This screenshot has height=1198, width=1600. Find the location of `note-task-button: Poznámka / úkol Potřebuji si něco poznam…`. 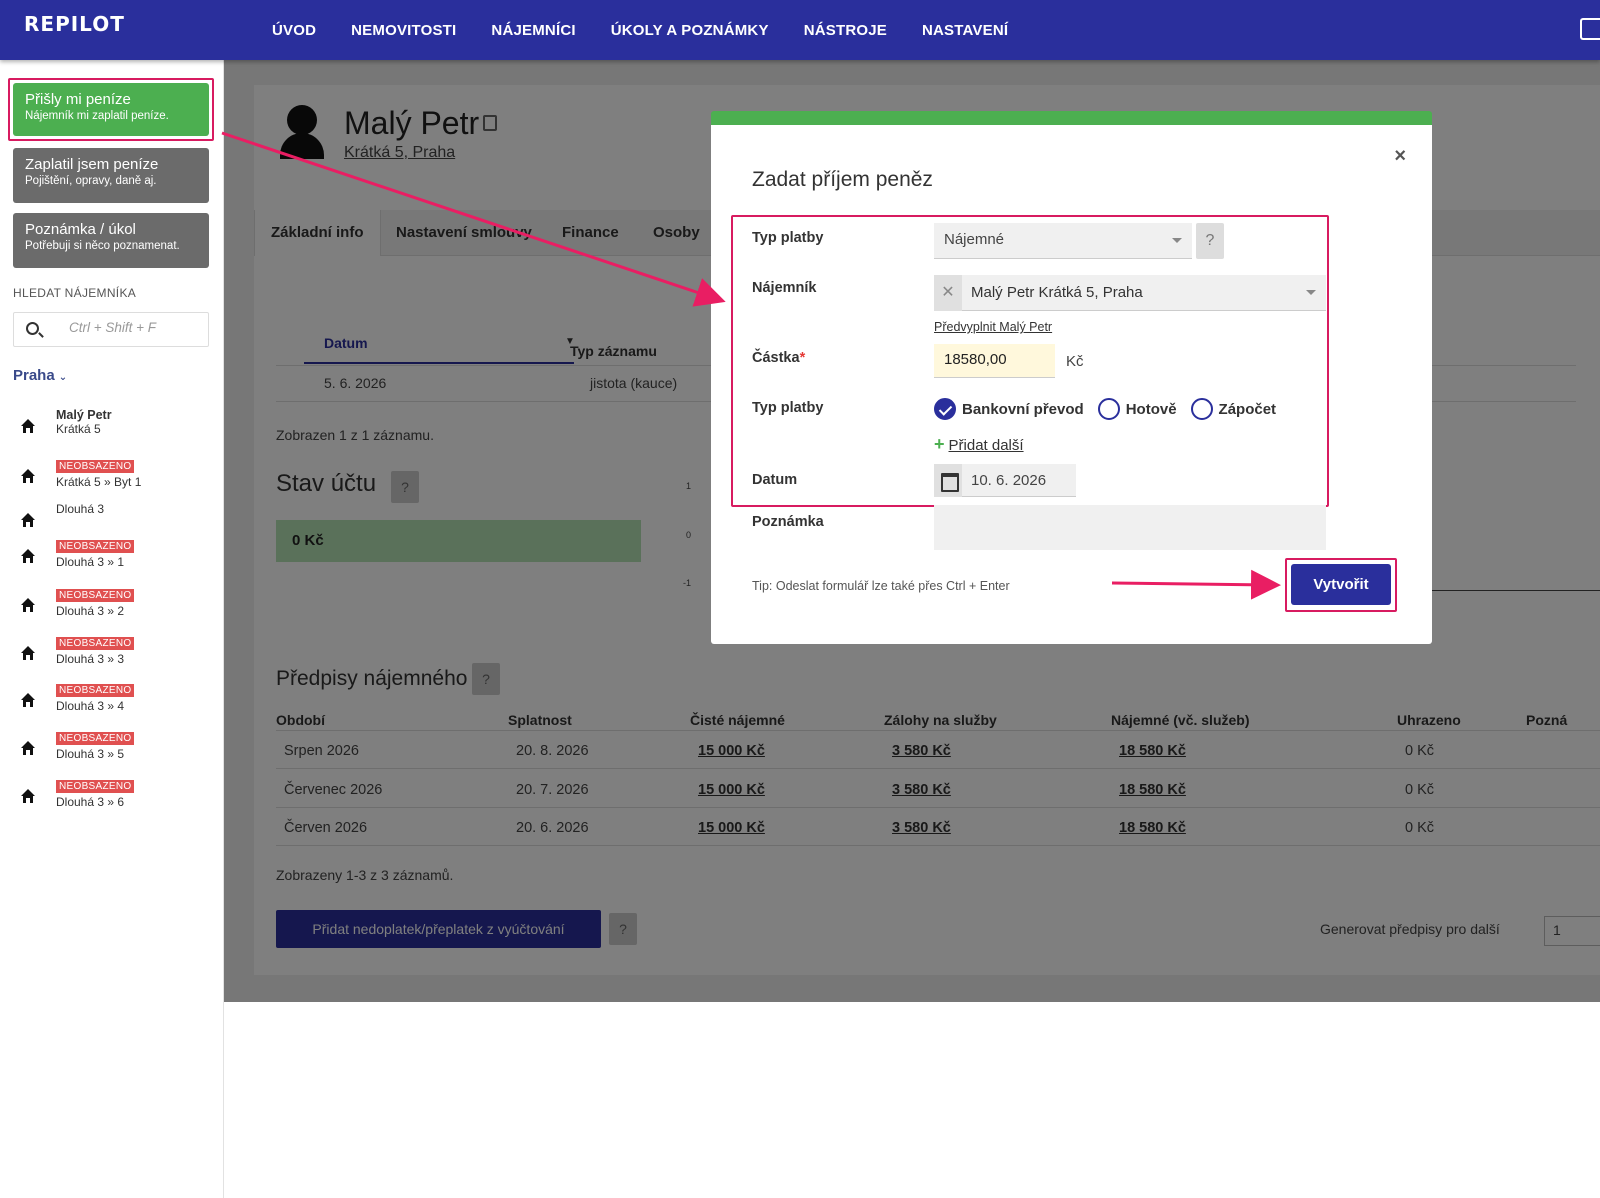

note-task-button: Poznámka / úkol Potřebuji si něco poznam… is located at coordinates (111, 240).